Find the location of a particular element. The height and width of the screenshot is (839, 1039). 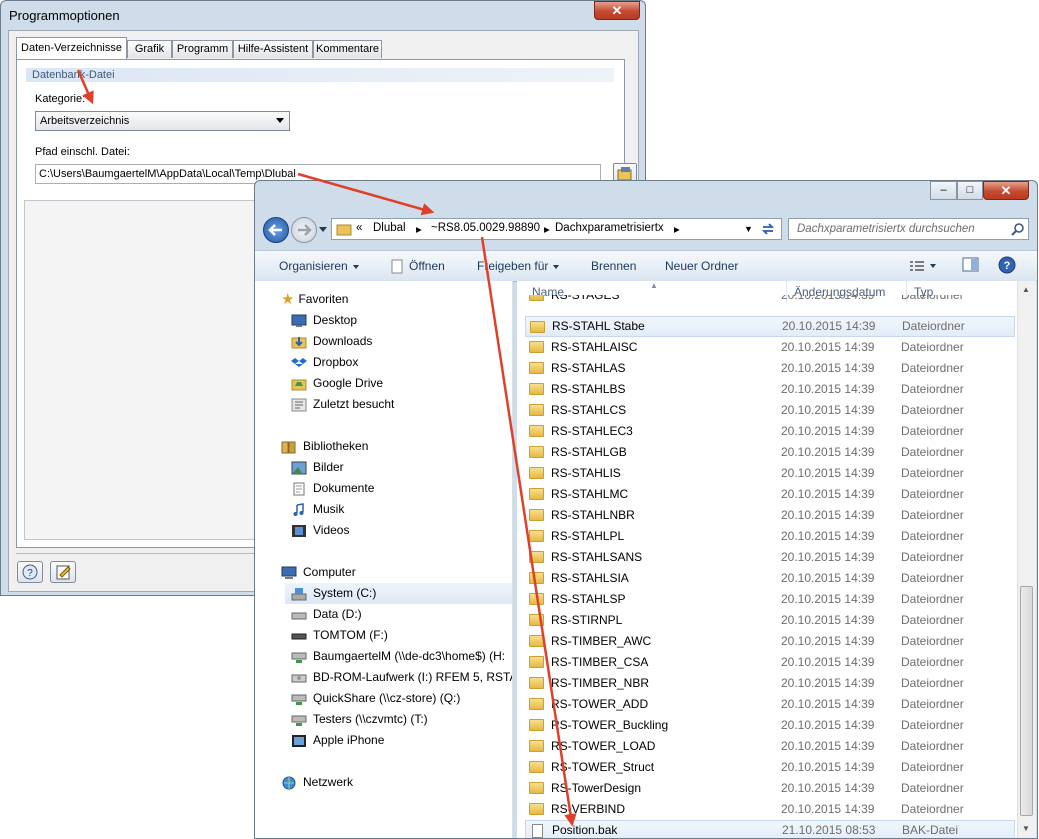

folder-row: RS-STAGES 20.10.2015 14:39 Dateiordner is located at coordinates (770, 300).